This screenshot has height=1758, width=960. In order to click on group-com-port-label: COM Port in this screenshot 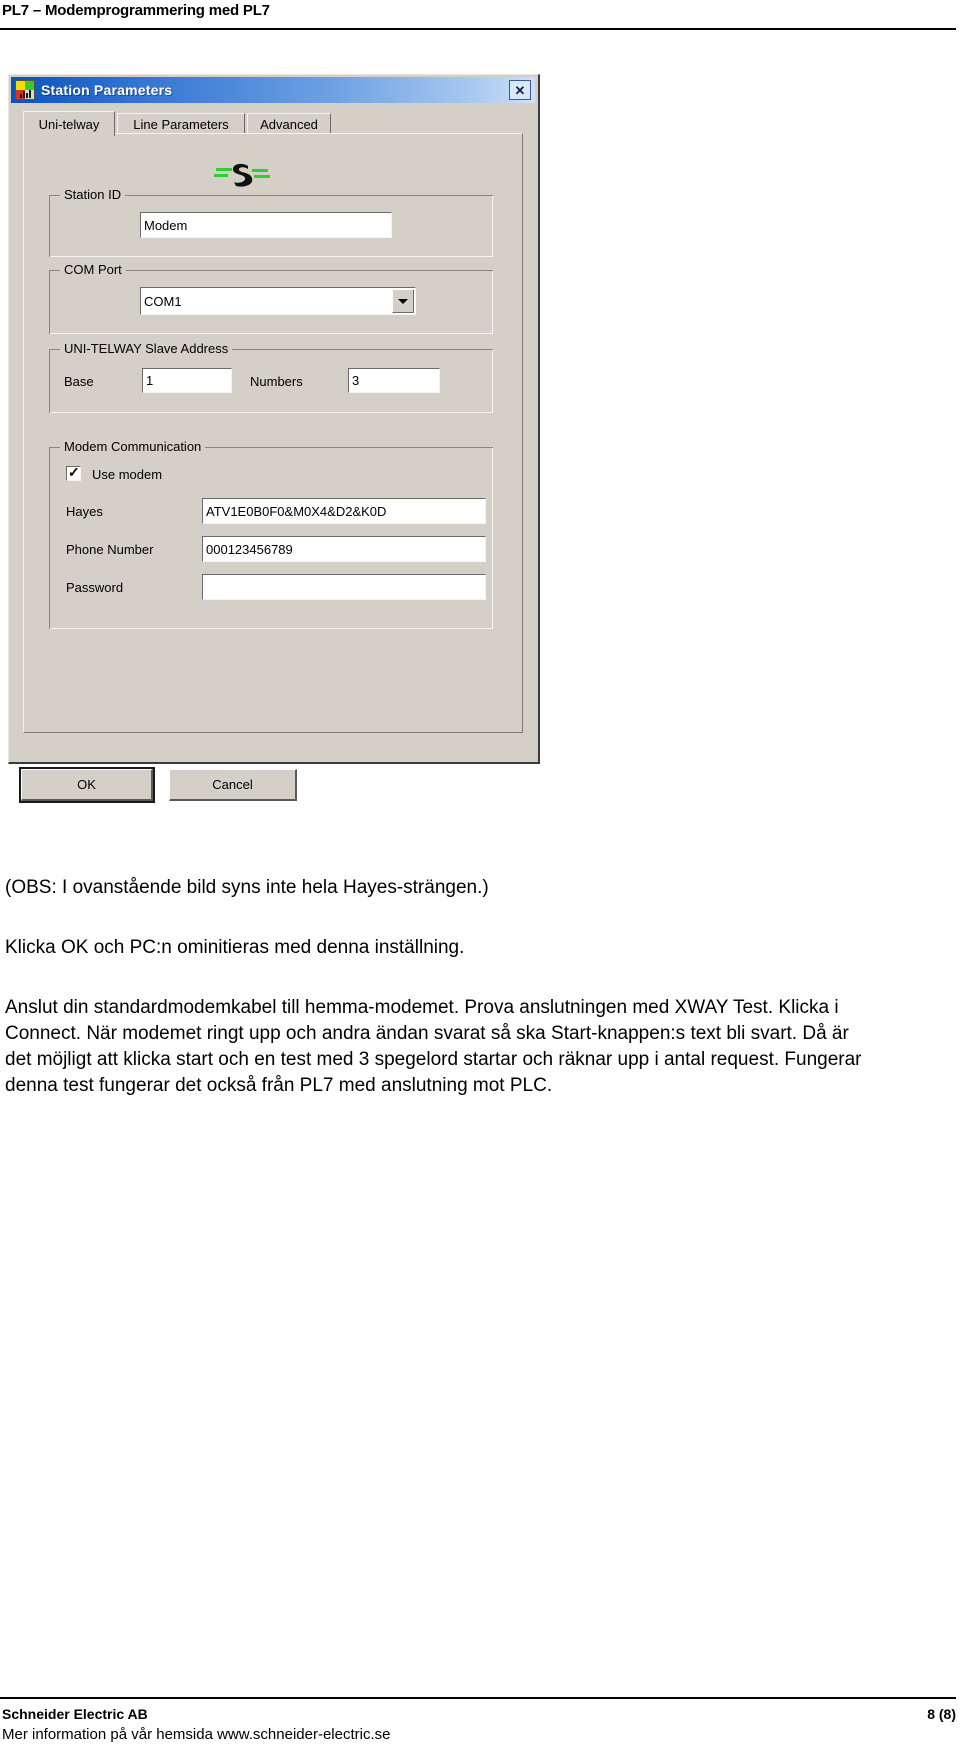, I will do `click(93, 269)`.